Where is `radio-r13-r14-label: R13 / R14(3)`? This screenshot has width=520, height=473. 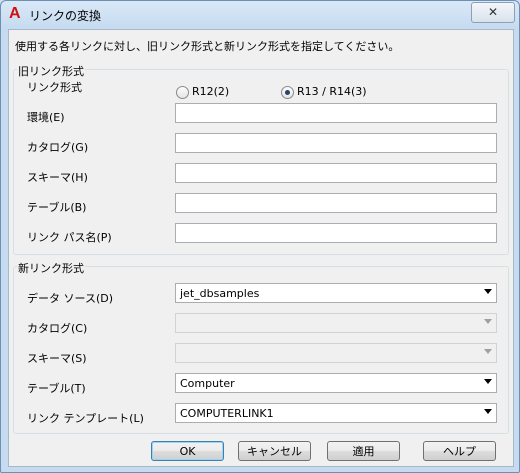
radio-r13-r14-label: R13 / R14(3) is located at coordinates (332, 91).